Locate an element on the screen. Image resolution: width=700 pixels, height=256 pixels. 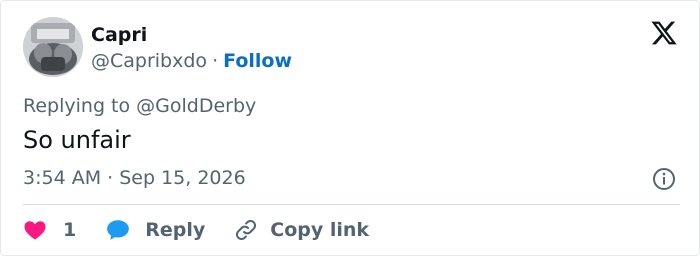
tweet-text: So unfair is located at coordinates (77, 140).